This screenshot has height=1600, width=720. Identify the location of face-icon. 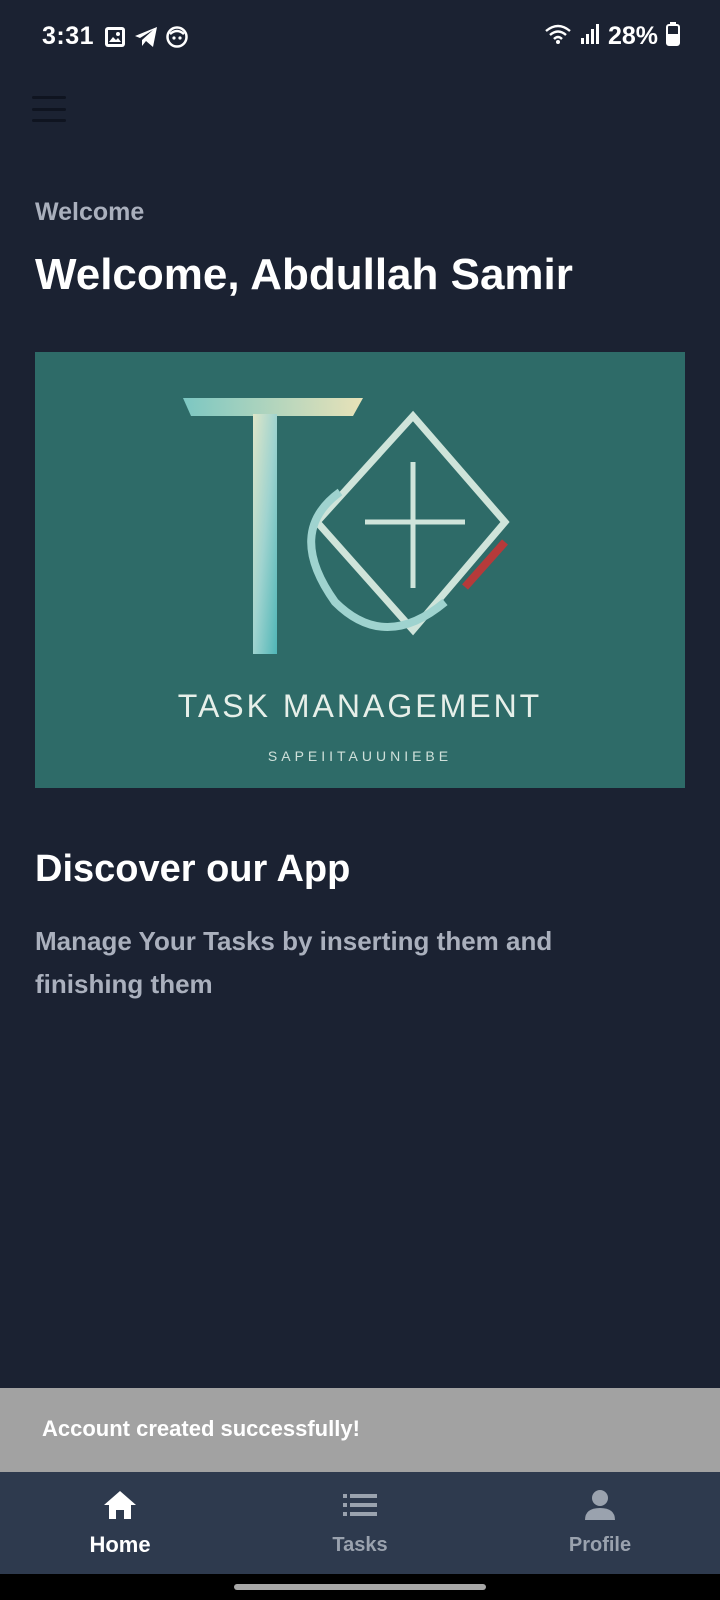
(177, 39).